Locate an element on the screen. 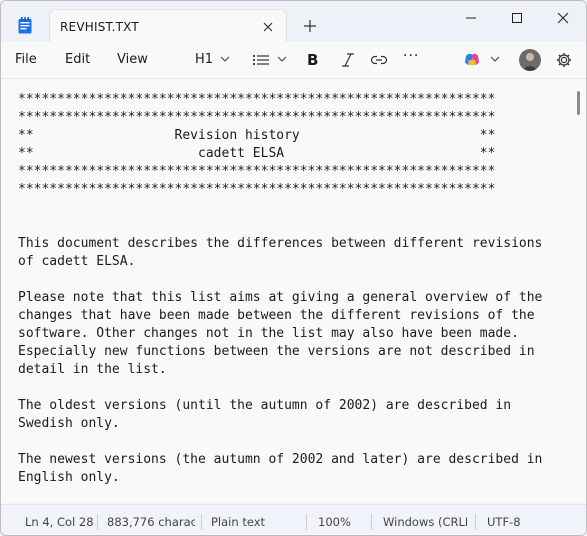 The height and width of the screenshot is (536, 587). tab-revhist: REVHIST.TXT is located at coordinates (168, 25).